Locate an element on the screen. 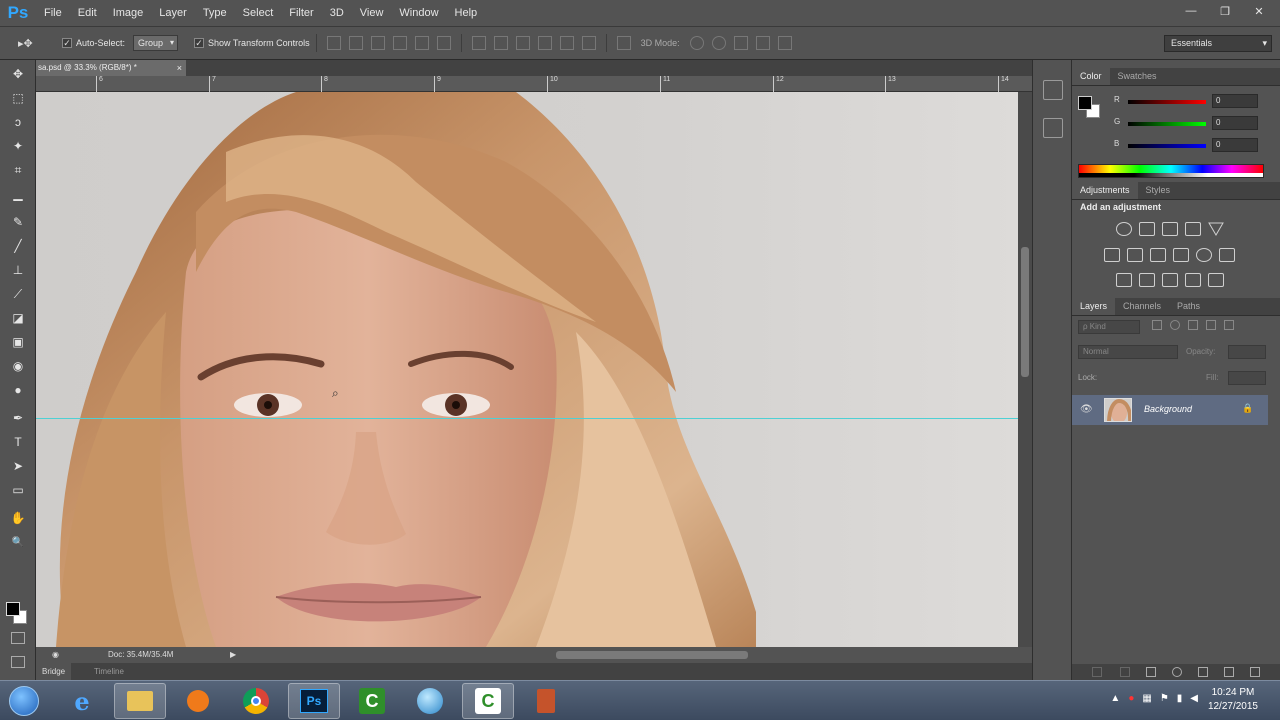  show-transform-checkbox: ✓ is located at coordinates (199, 43).